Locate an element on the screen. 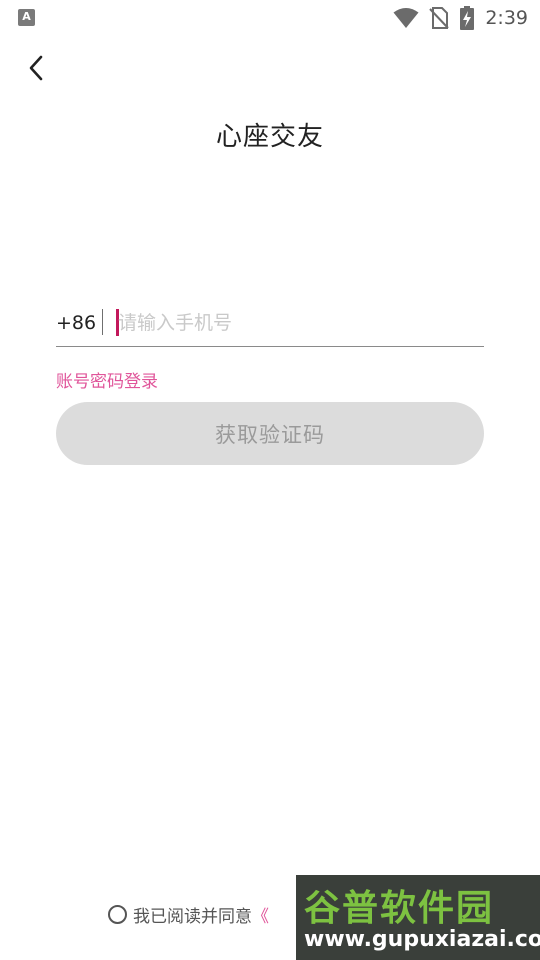 The height and width of the screenshot is (960, 540). back-button is located at coordinates (36, 68).